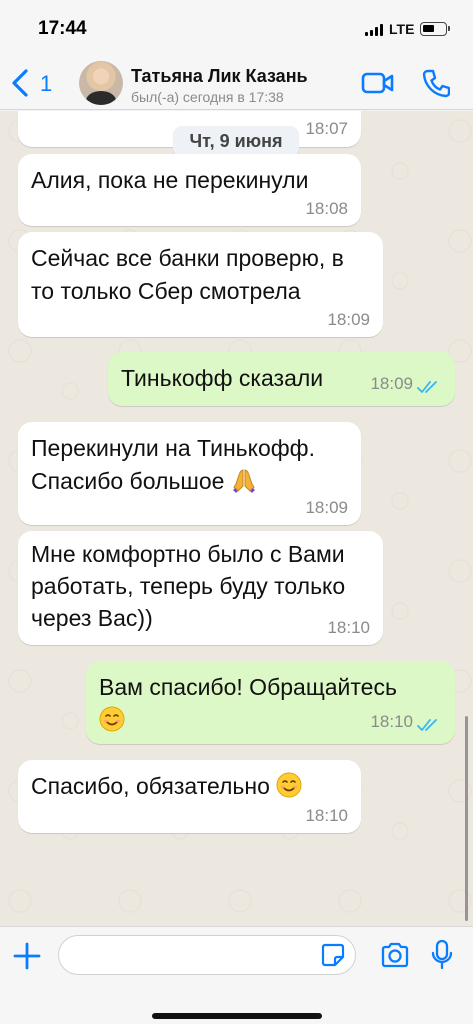 This screenshot has height=1024, width=473. What do you see at coordinates (20, 83) in the screenshot?
I see `chevron-left-icon` at bounding box center [20, 83].